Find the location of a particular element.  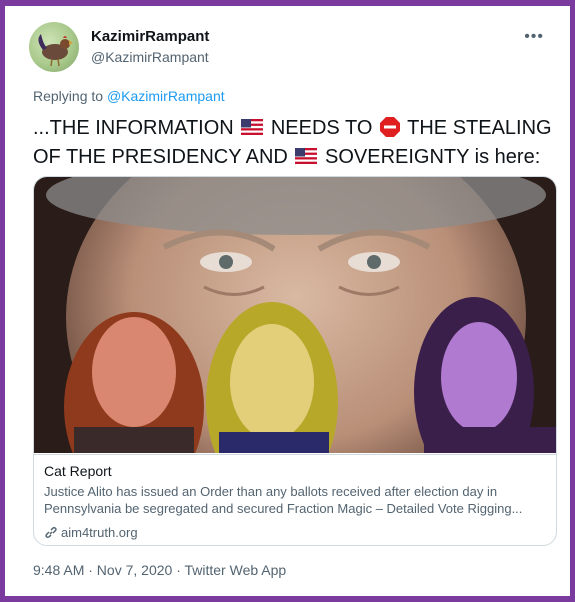

user-handle: @KazimirRampant is located at coordinates (150, 57).